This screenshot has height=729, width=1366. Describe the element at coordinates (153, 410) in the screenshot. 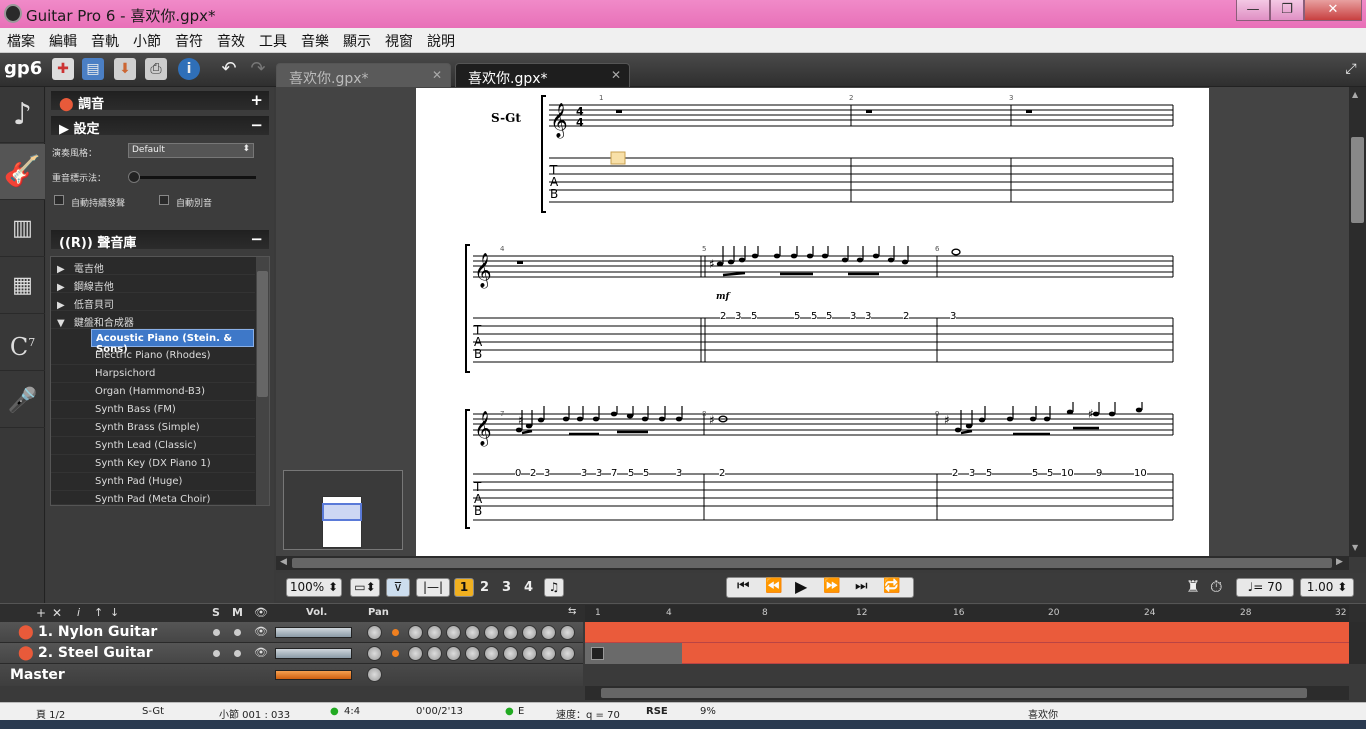

I see `sound-item: Synth Bass (FM)` at that location.